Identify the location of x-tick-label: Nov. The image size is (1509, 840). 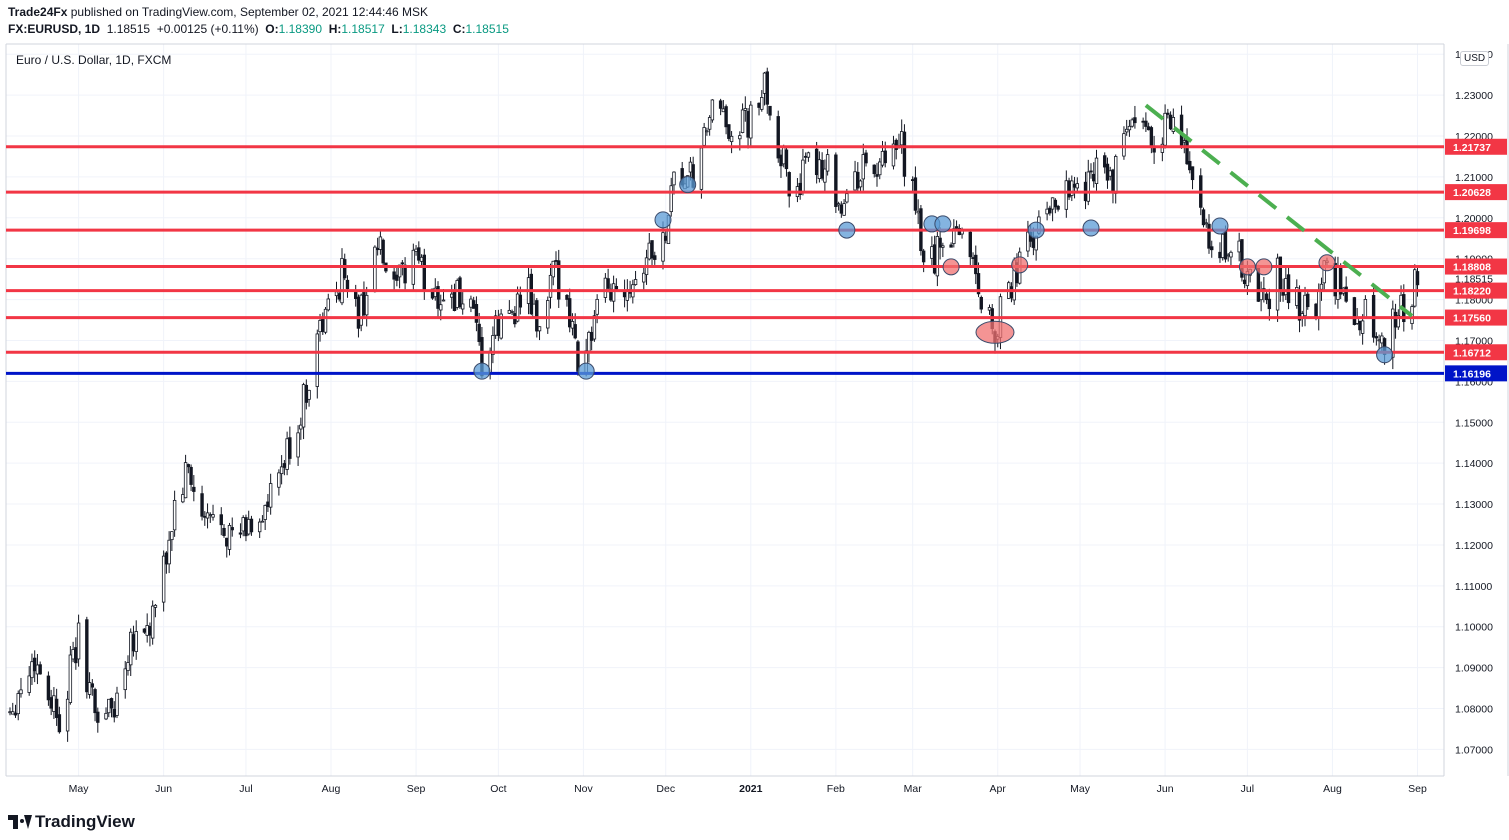
(583, 789).